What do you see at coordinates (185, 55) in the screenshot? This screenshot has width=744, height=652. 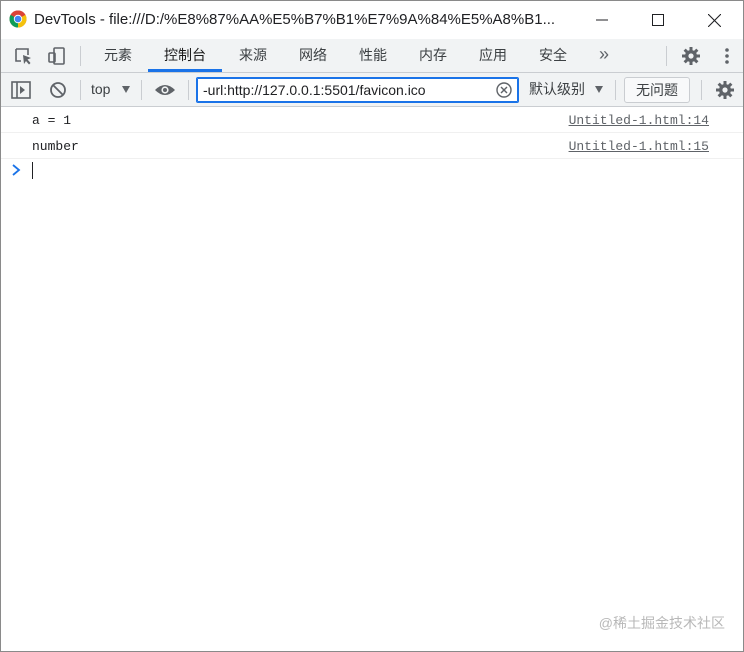 I see `tab-console: 控制台` at bounding box center [185, 55].